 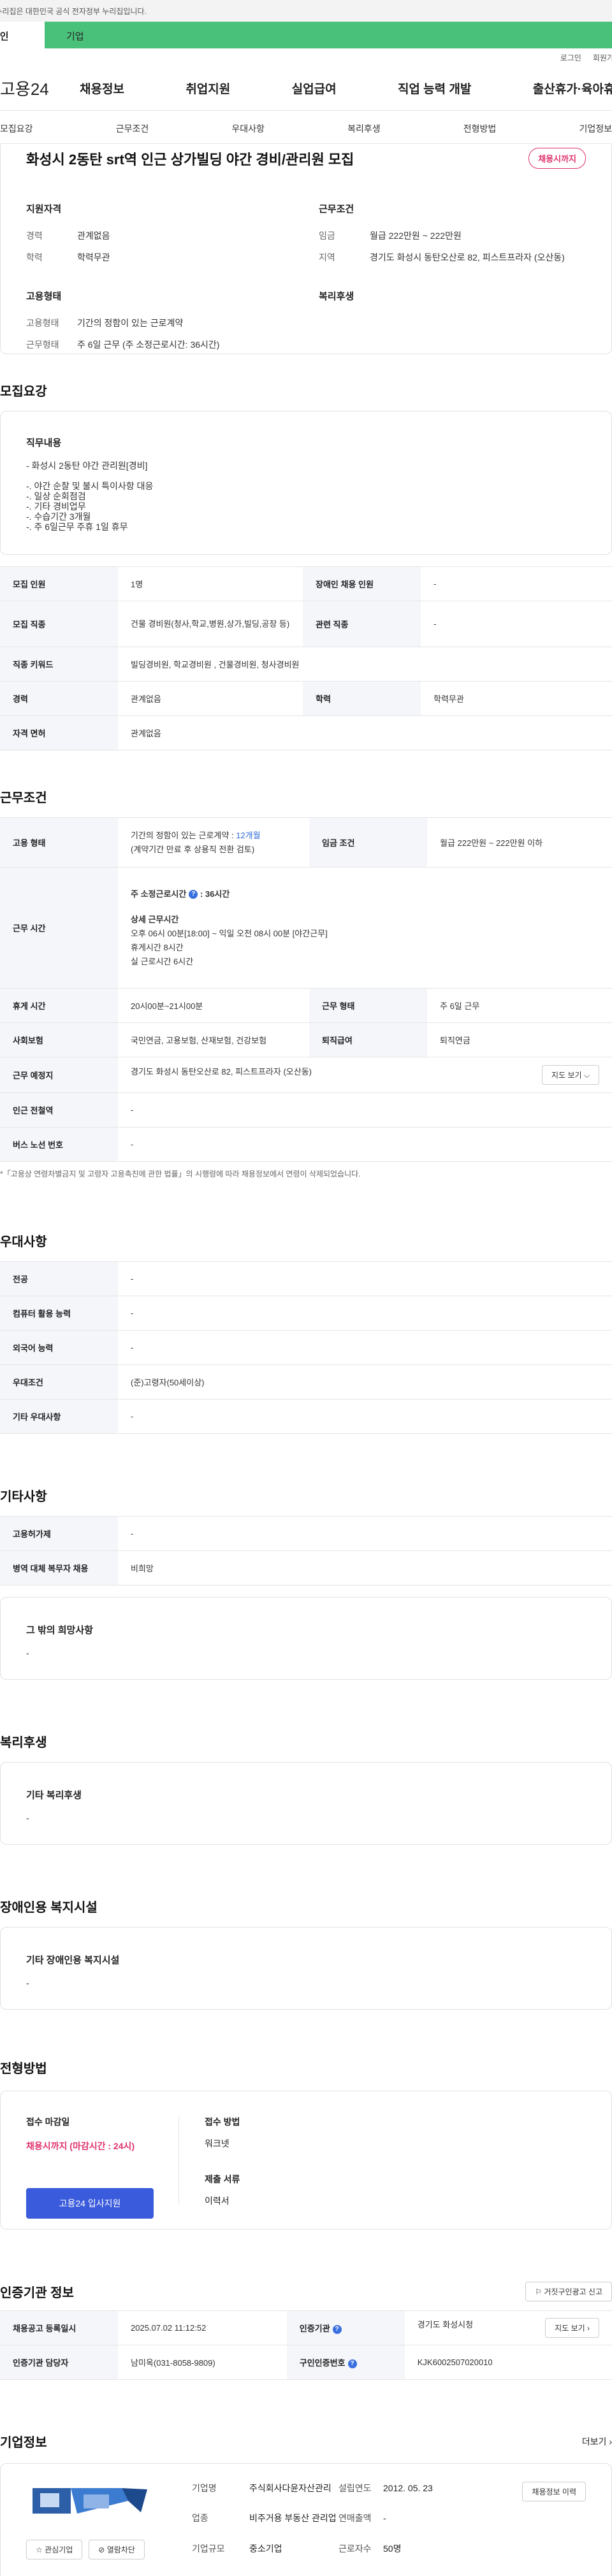 I want to click on table-header: 버스 노선 번호, so click(x=59, y=1144).